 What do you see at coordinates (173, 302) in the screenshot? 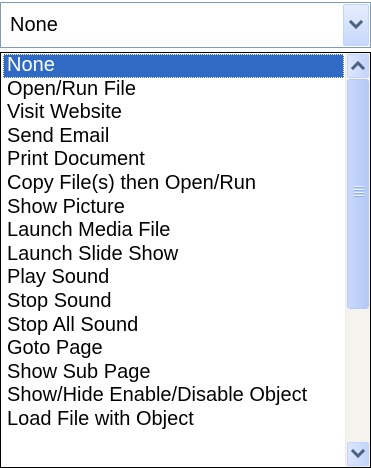
I see `list-item: Stop Sound` at bounding box center [173, 302].